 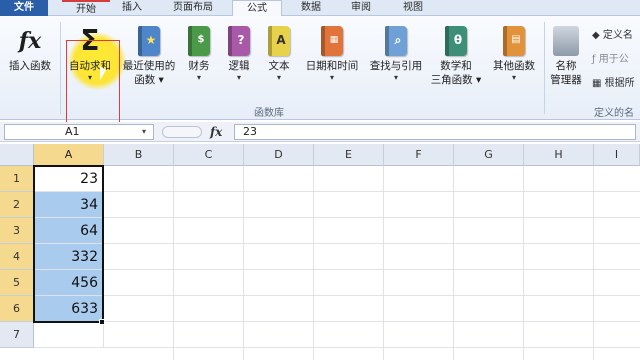 I want to click on name-manager-label-2: 管理器, so click(x=566, y=80).